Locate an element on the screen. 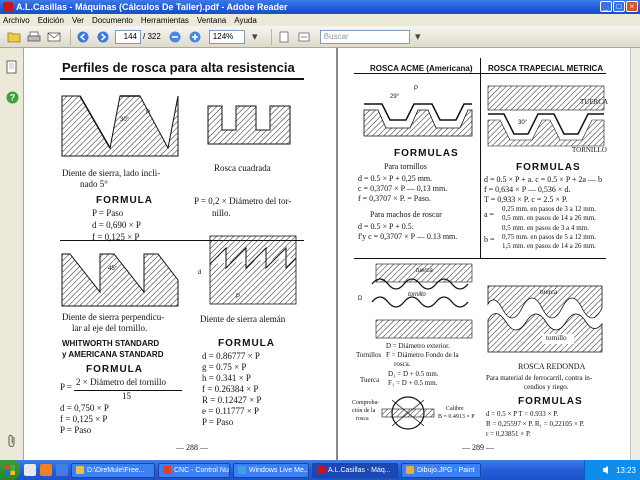 The image size is (640, 480). quicklaunch-firefox-icon is located at coordinates (46, 470).